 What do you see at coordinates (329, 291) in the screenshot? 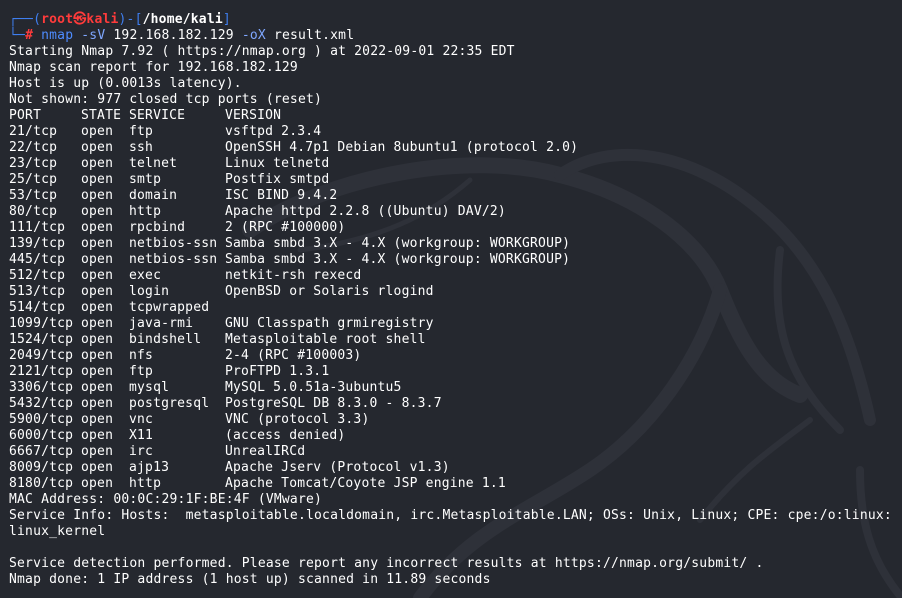
I see `row-version: OpenBSD or Solaris rlogind` at bounding box center [329, 291].